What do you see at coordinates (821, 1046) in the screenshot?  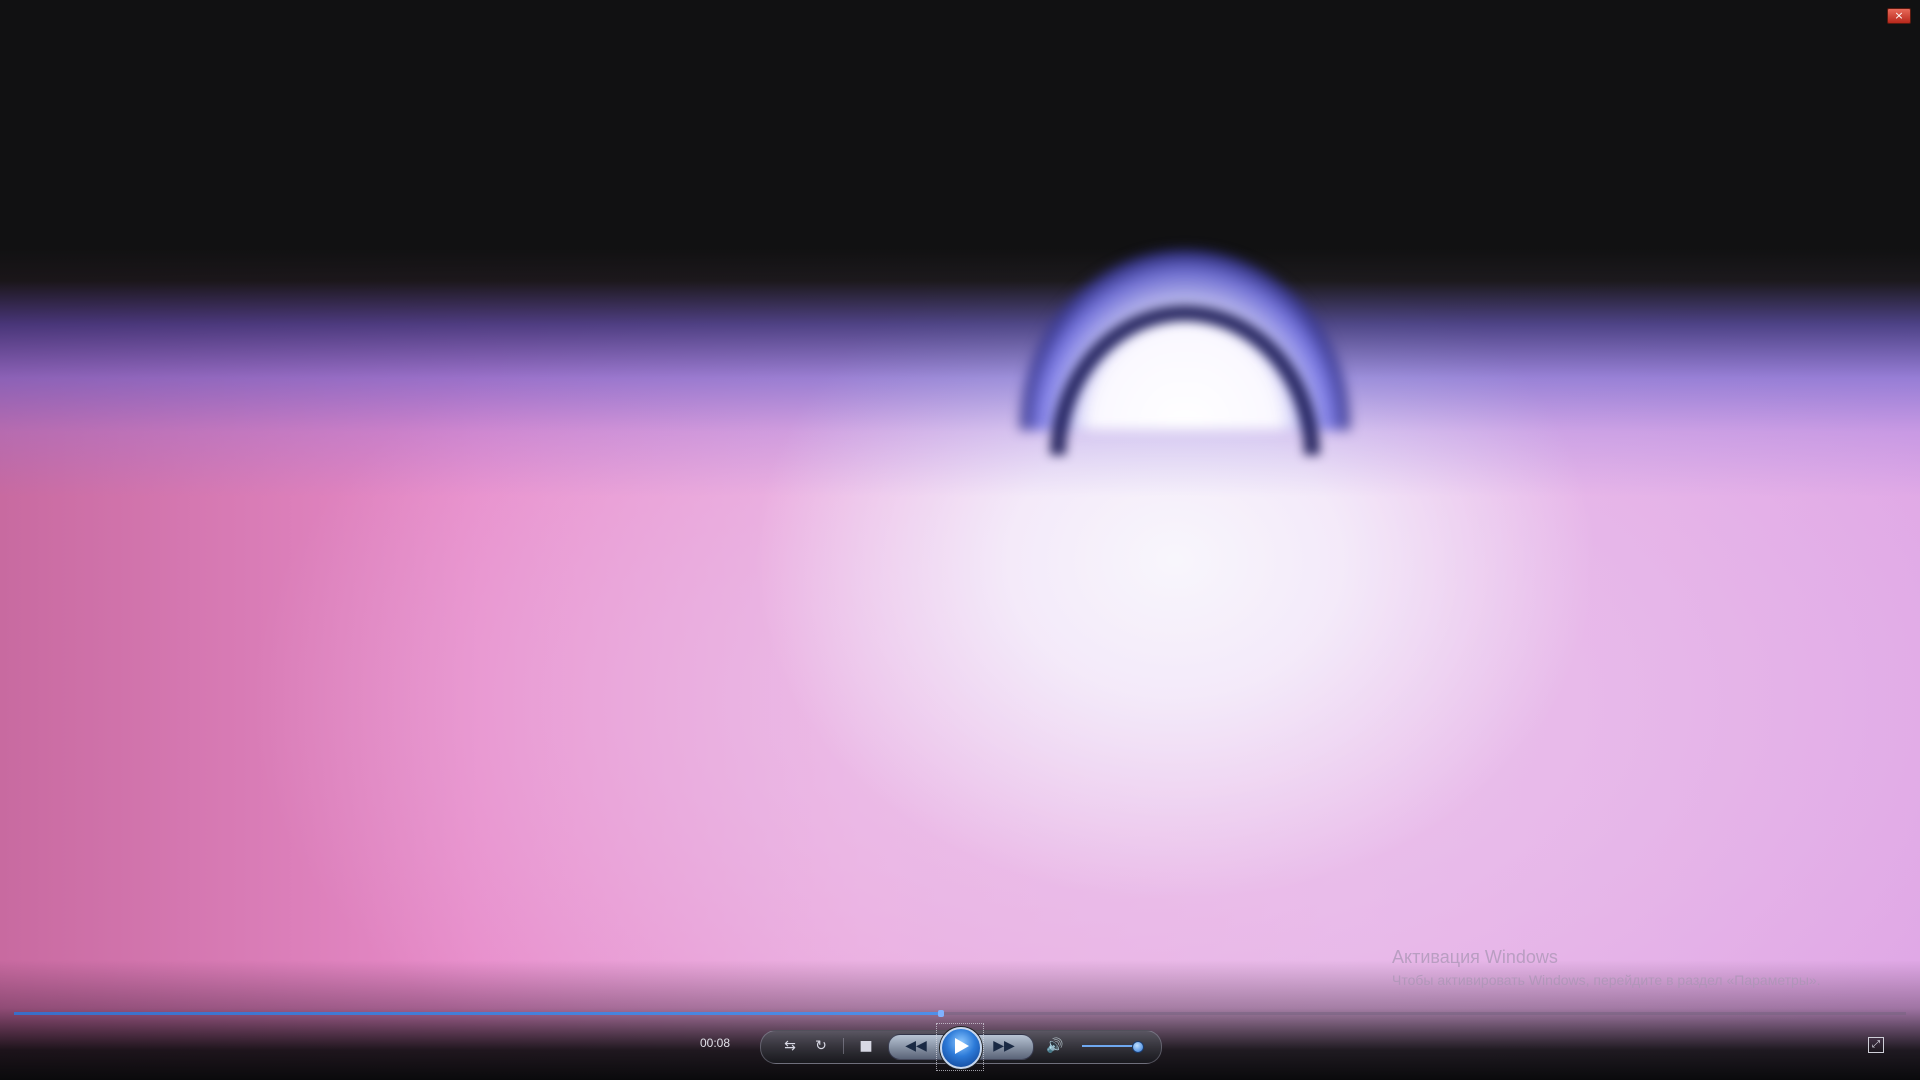 I see `repeat-icon: ↻` at bounding box center [821, 1046].